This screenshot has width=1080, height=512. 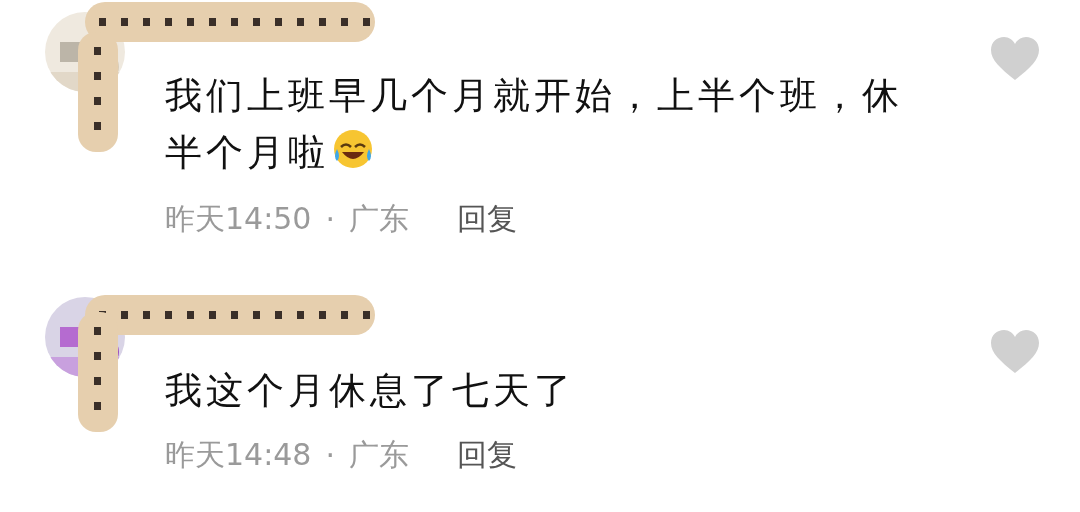 I want to click on comment-time: 昨天14:50, so click(x=238, y=219).